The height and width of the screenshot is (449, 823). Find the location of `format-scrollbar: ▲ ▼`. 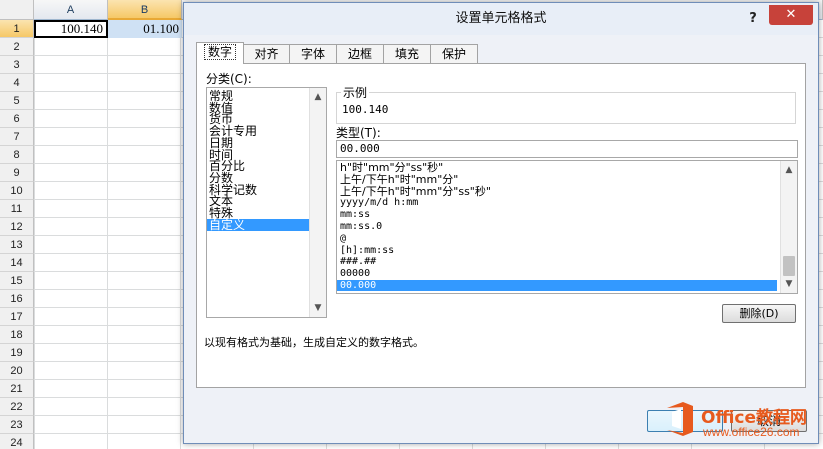

format-scrollbar: ▲ ▼ is located at coordinates (788, 227).